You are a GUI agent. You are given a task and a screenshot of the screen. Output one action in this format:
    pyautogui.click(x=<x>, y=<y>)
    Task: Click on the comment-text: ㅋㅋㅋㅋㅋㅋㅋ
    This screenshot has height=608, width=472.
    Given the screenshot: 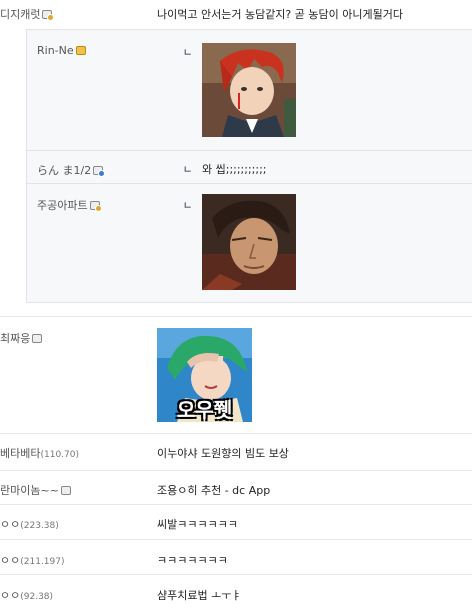 What is the action you would take?
    pyautogui.click(x=192, y=560)
    